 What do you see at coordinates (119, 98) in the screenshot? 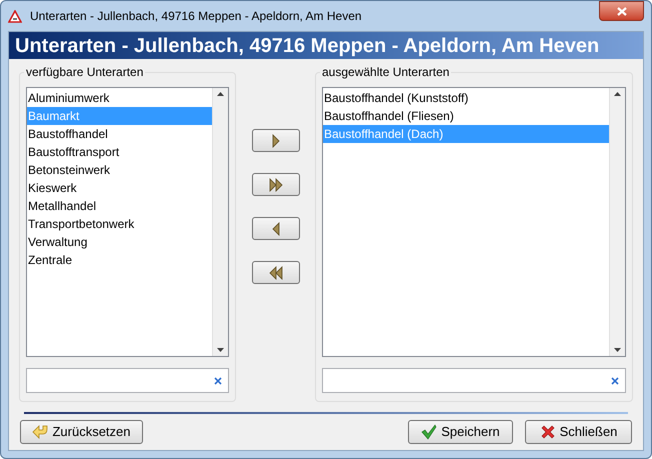
I see `list-item: Aluminiumwerk` at bounding box center [119, 98].